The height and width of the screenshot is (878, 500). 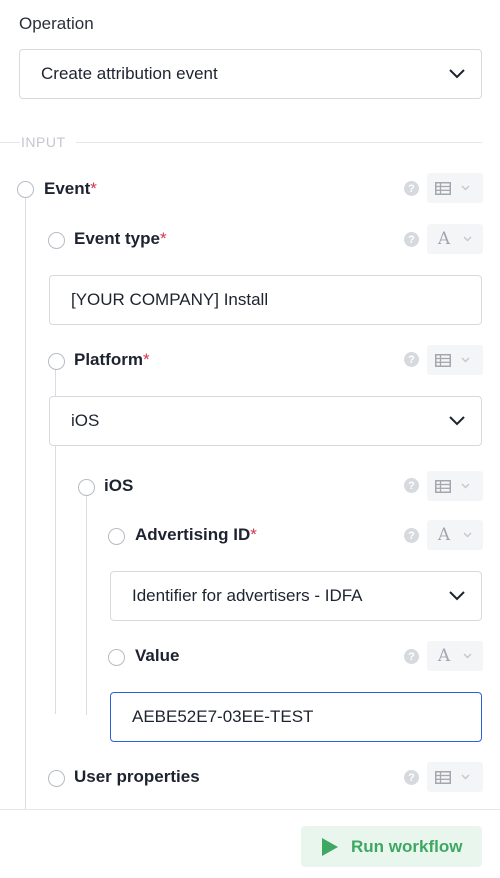 I want to click on event-radio, so click(x=25, y=189).